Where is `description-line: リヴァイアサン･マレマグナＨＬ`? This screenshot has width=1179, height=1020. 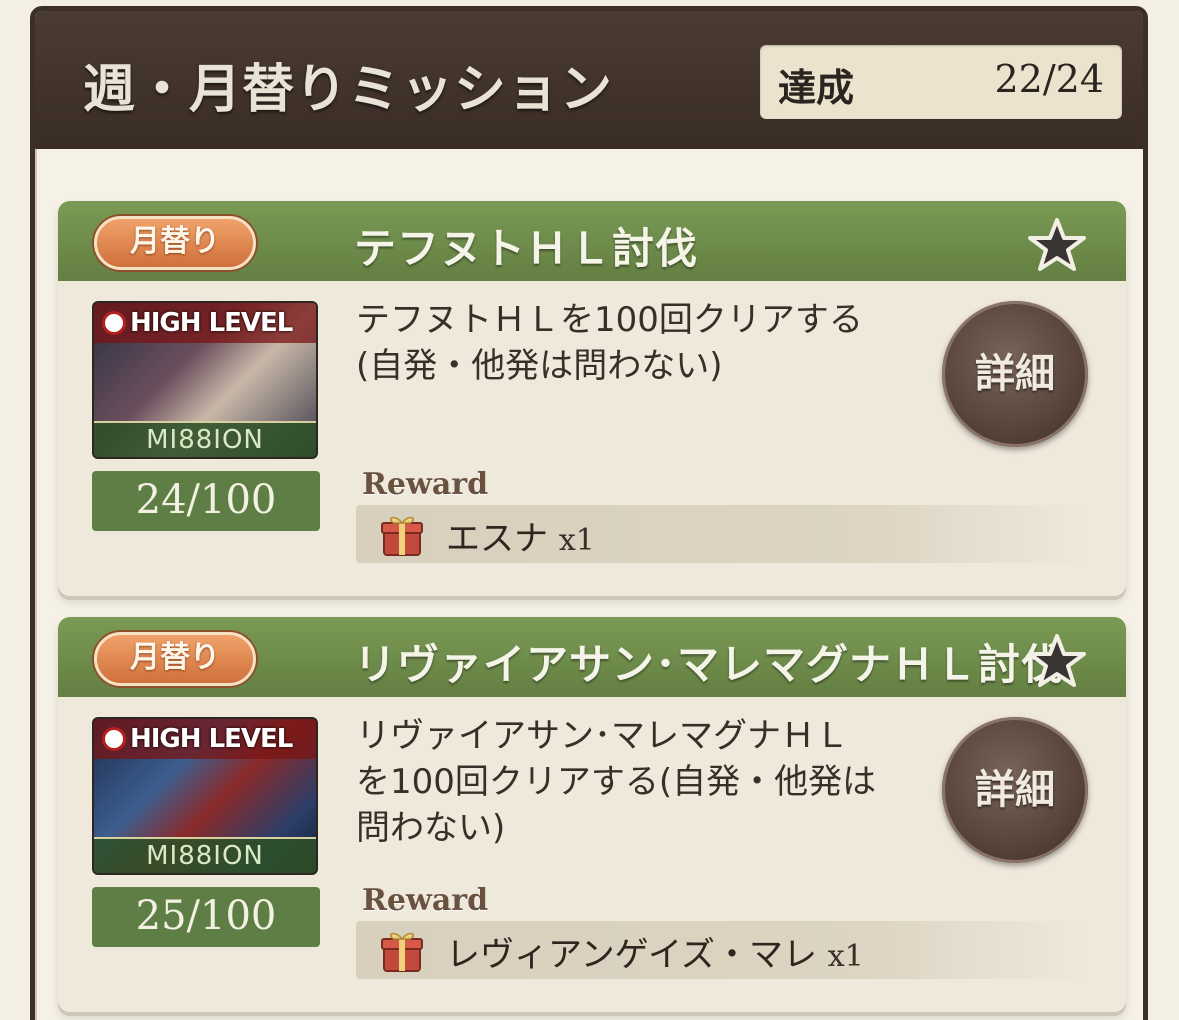
description-line: リヴァイアサン･マレマグナＨＬ is located at coordinates (602, 736).